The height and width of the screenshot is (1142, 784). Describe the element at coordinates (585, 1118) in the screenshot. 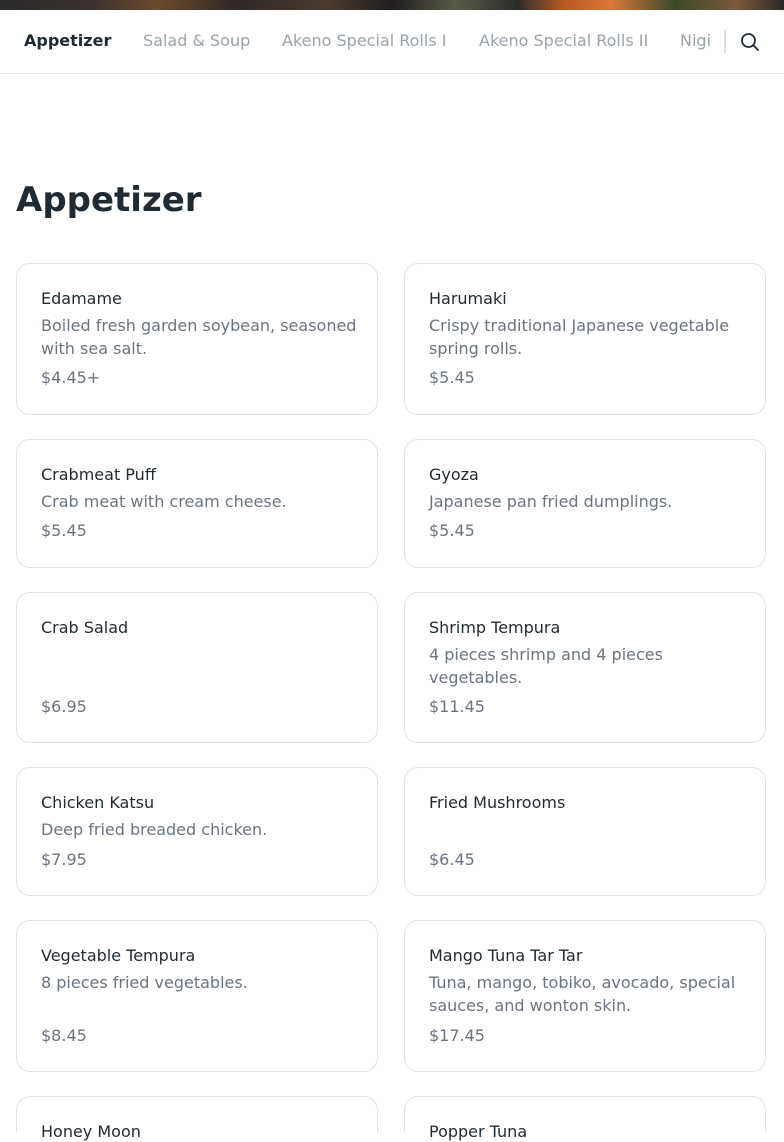

I see `menu-item-card: Popper Tuna` at that location.